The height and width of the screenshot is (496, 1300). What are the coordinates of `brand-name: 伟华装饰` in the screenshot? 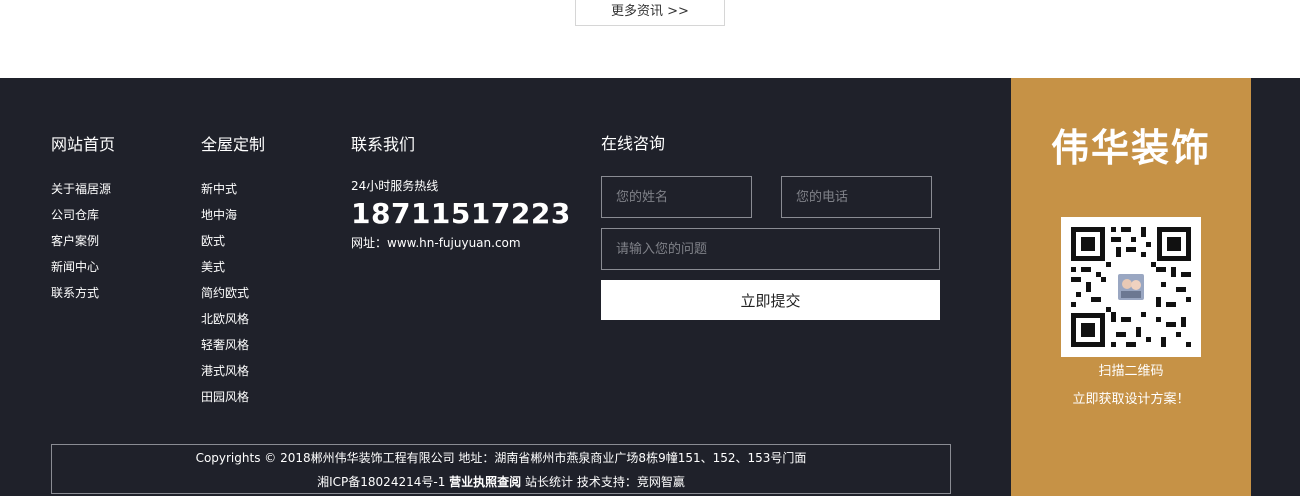 It's located at (1130, 147).